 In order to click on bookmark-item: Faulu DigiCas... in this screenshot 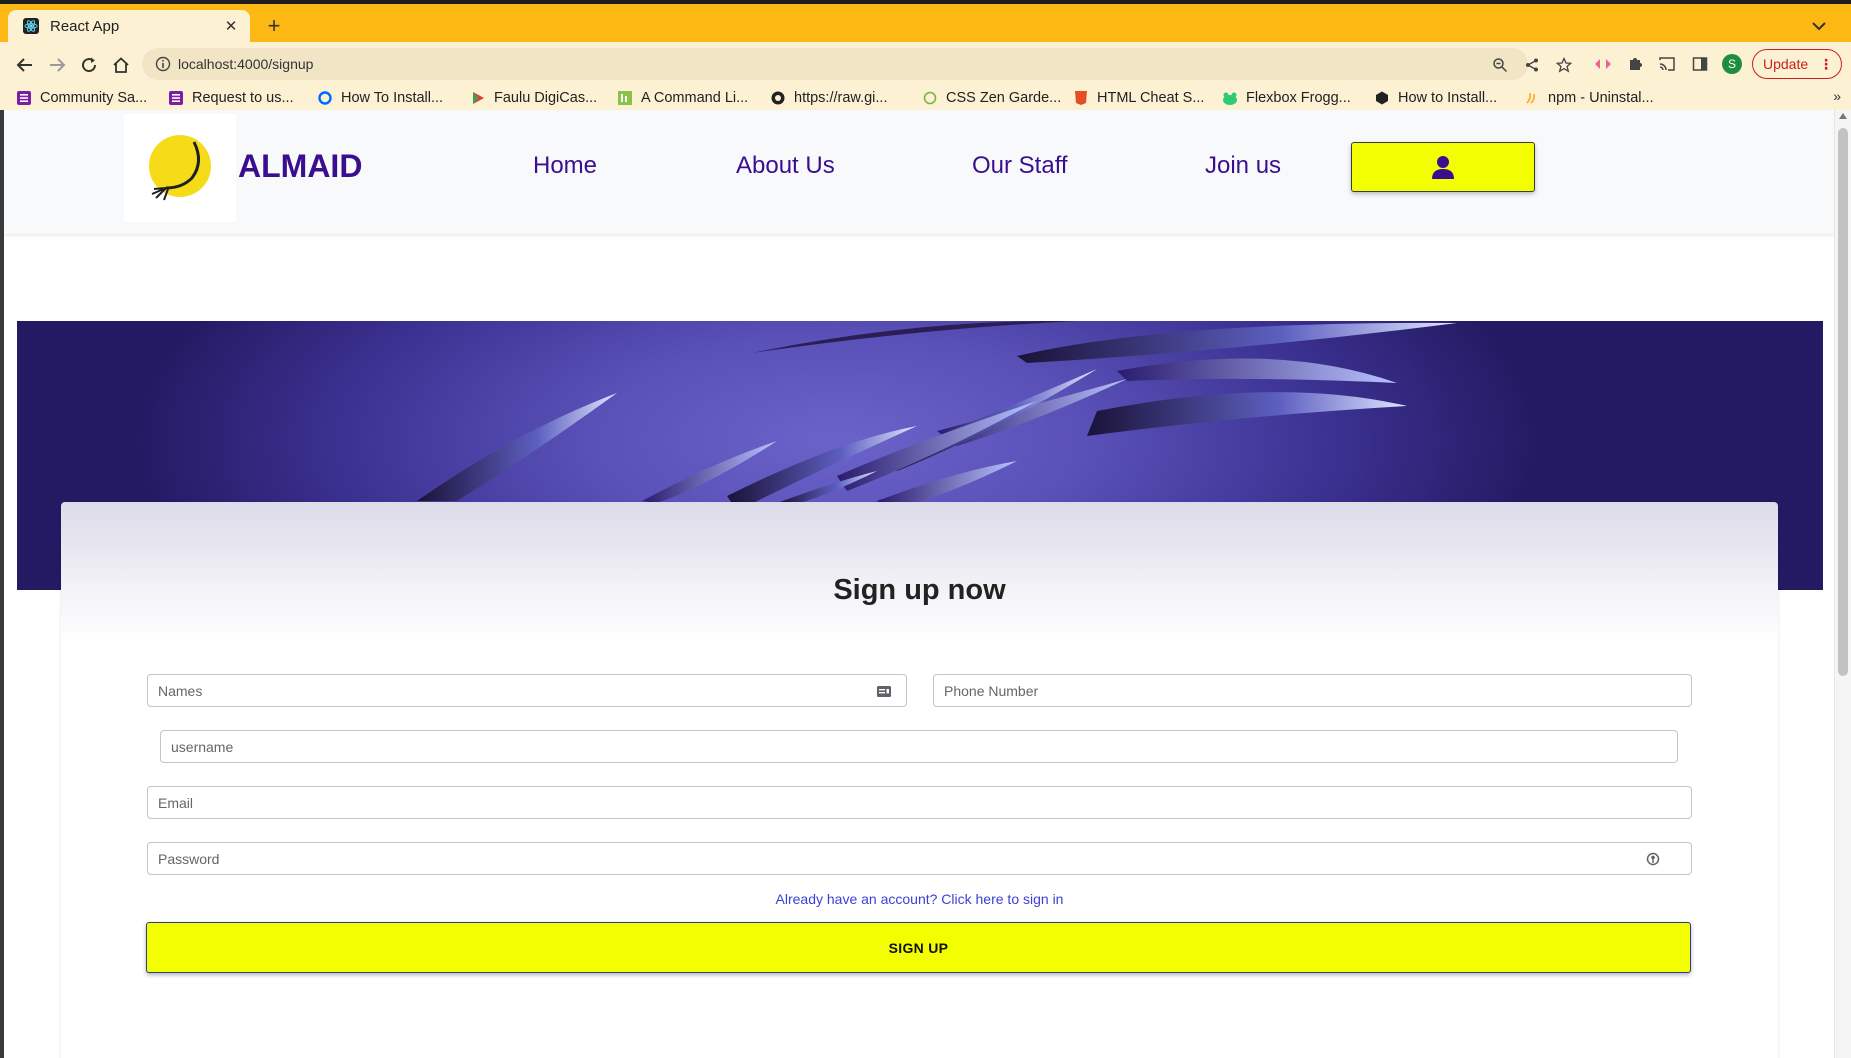, I will do `click(533, 98)`.